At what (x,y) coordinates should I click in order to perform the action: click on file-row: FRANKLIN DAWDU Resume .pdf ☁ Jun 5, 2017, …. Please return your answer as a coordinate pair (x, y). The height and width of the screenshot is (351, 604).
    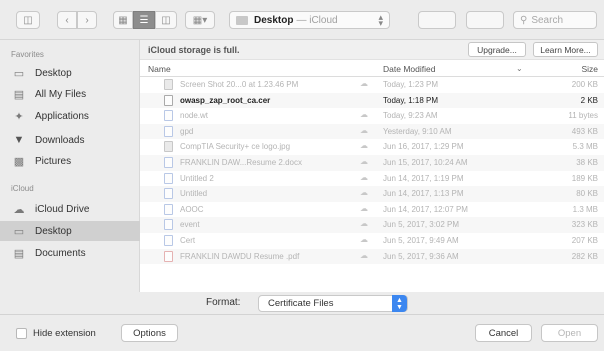
    Looking at the image, I should click on (372, 256).